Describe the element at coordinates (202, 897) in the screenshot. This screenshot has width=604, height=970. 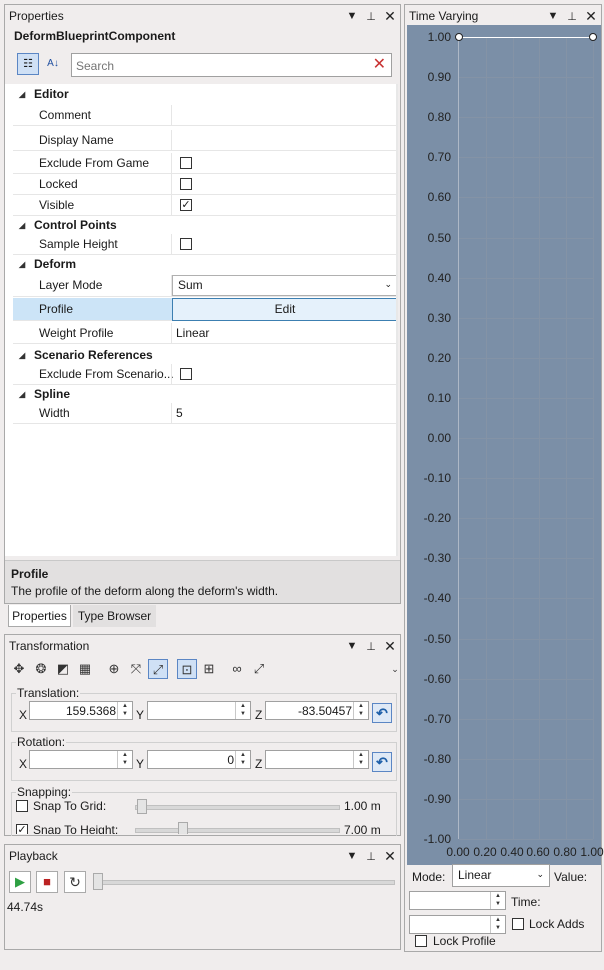
I see `playback-panel: Playback ▼ ⊥ ✕ ▶ ■ ↻ 44.74s` at that location.